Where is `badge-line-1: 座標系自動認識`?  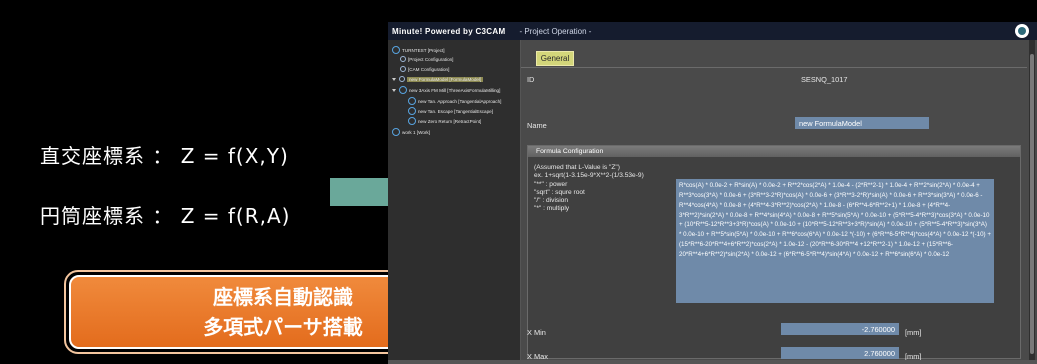
badge-line-1: 座標系自動認識 is located at coordinates (283, 297).